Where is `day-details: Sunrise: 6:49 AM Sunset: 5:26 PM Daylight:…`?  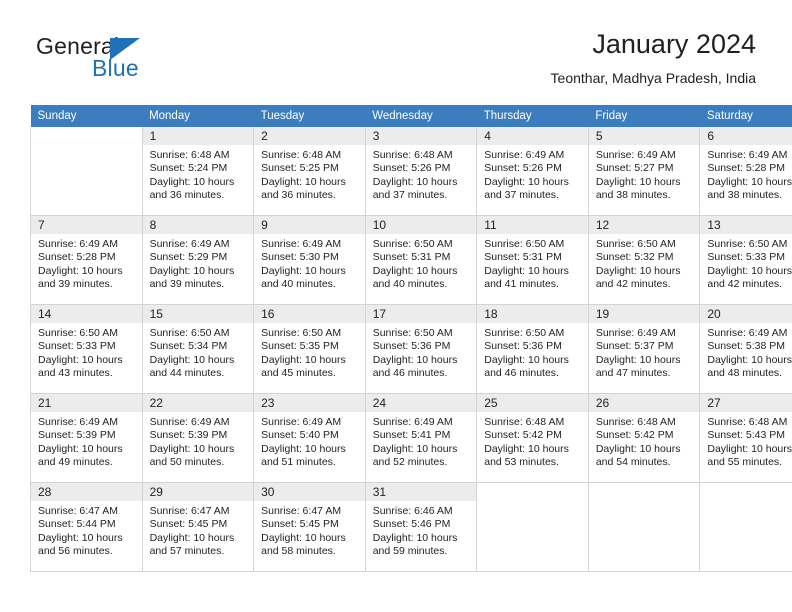 day-details: Sunrise: 6:49 AM Sunset: 5:26 PM Daylight:… is located at coordinates (532, 174).